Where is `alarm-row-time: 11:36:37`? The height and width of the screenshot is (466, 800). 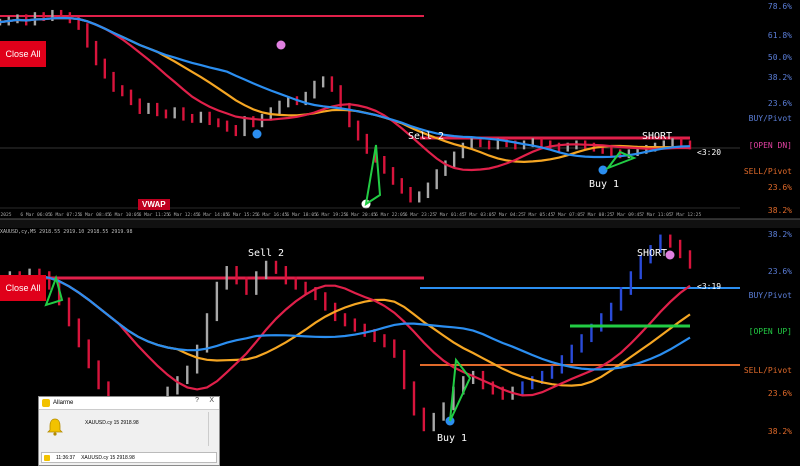
alarm-row-time: 11:36:37 is located at coordinates (66, 457).